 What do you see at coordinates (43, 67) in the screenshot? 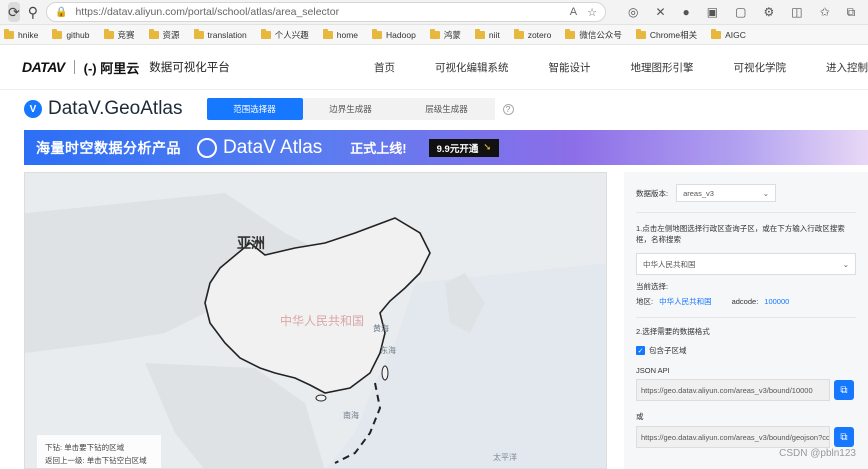
I see `datav-logo: DATAV` at bounding box center [43, 67].